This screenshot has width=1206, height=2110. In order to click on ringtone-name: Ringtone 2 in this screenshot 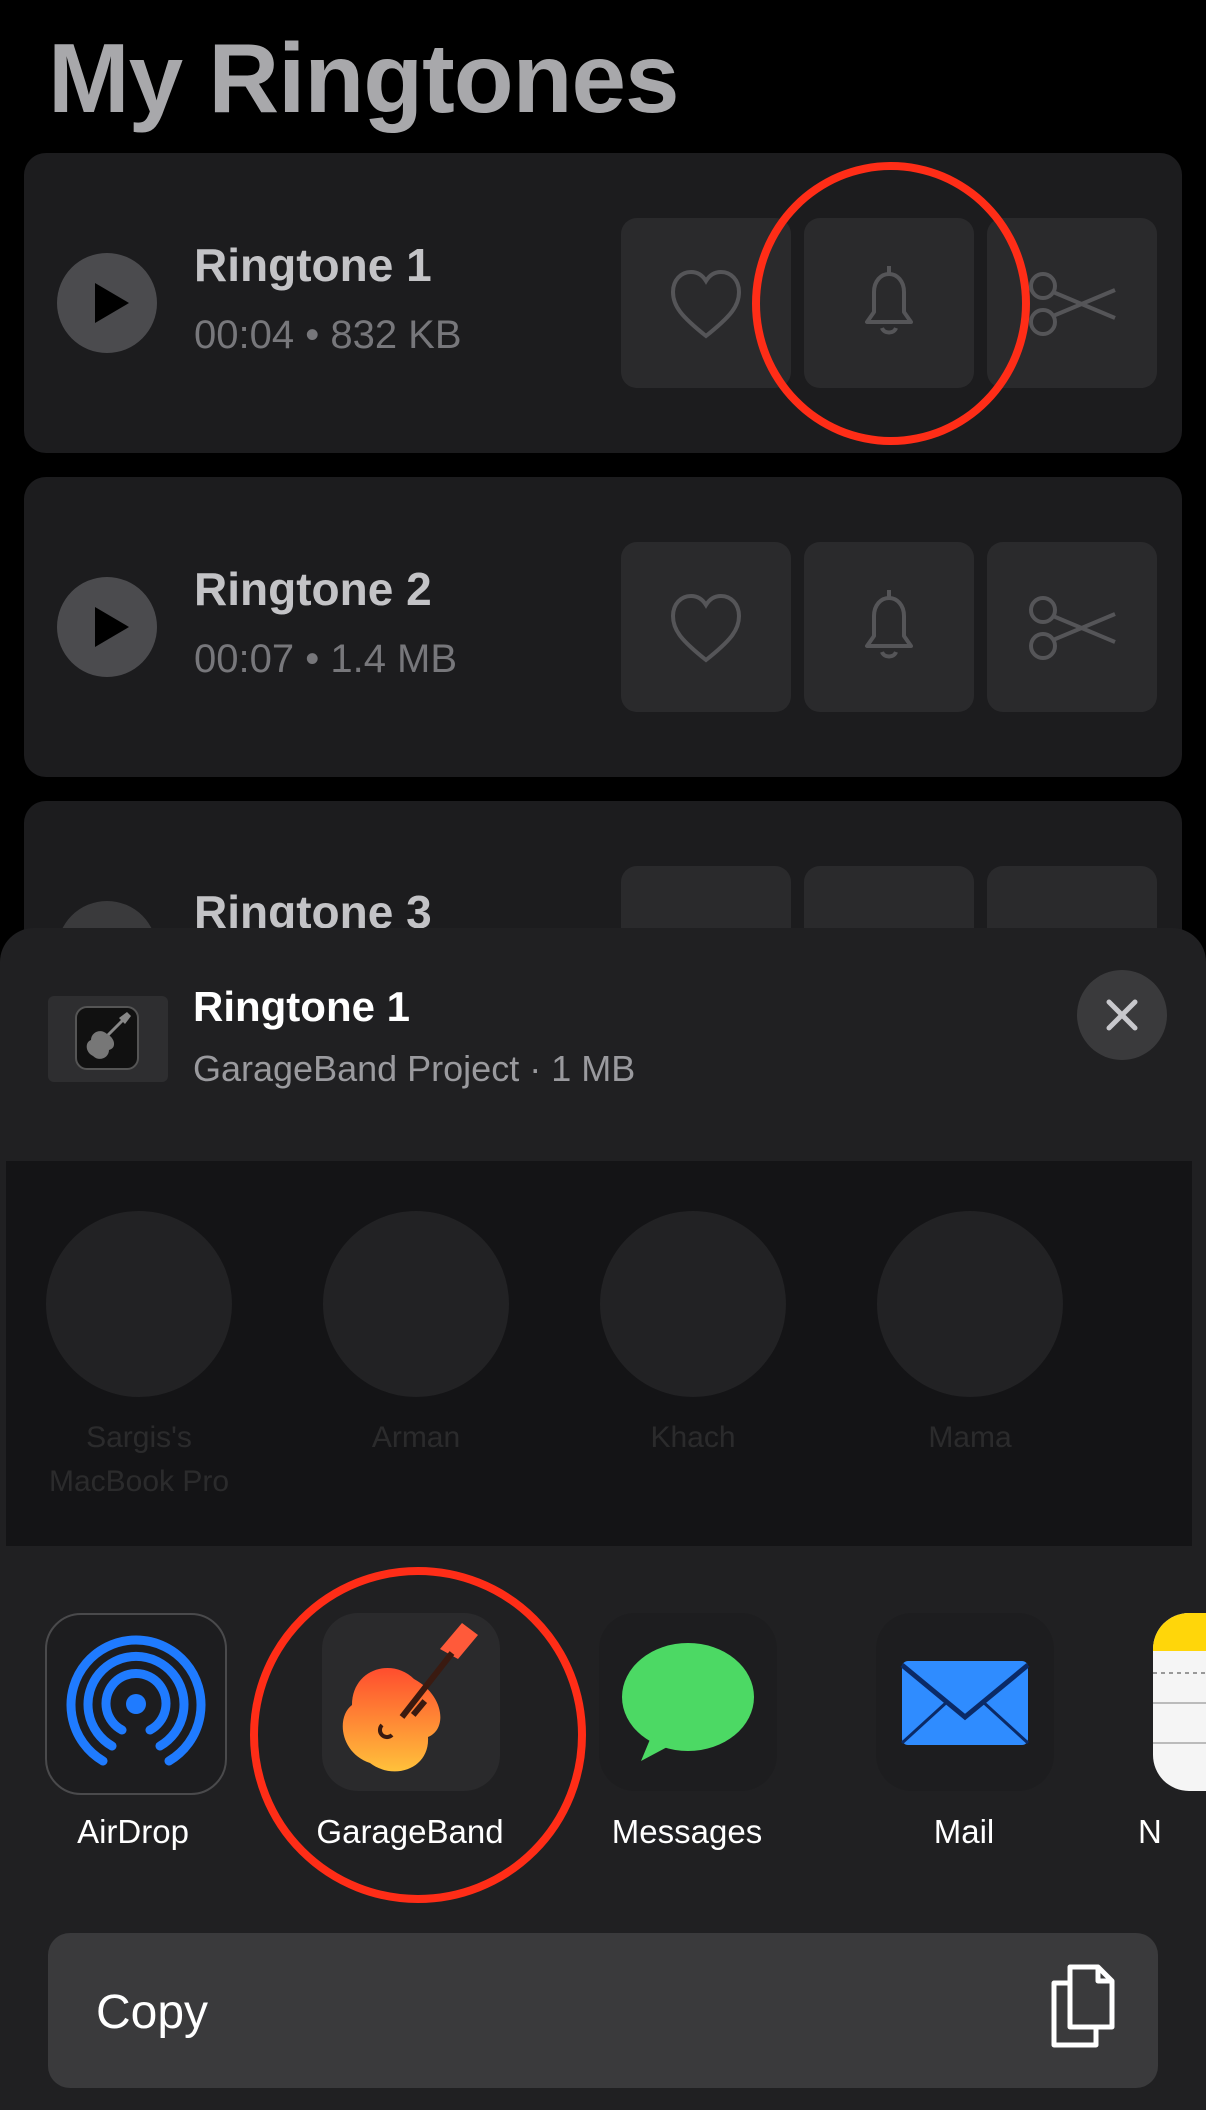, I will do `click(313, 589)`.